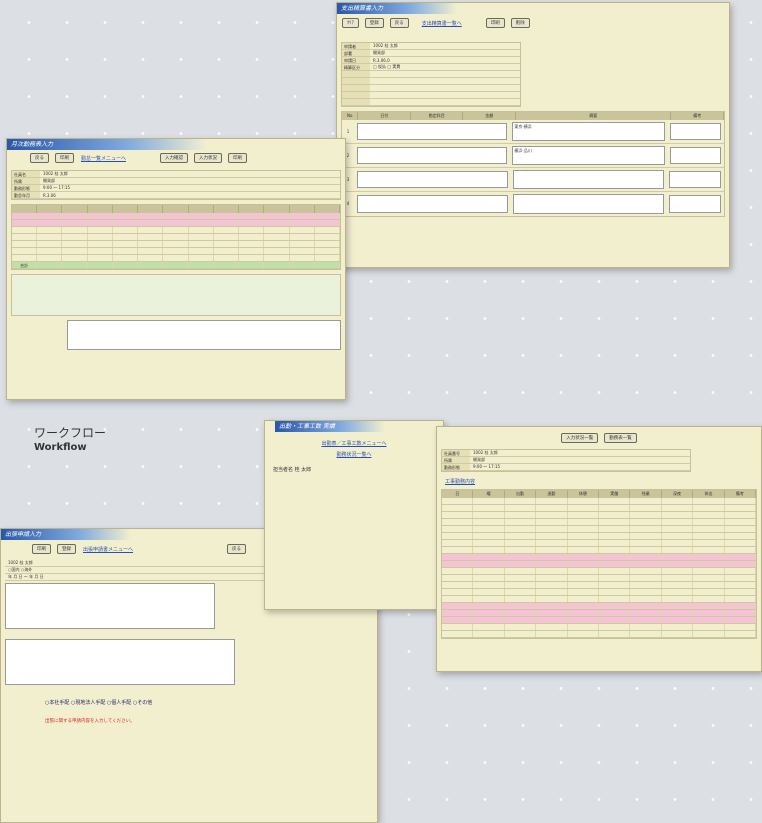  I want to click on field-label: 勤務形態, so click(26, 188).